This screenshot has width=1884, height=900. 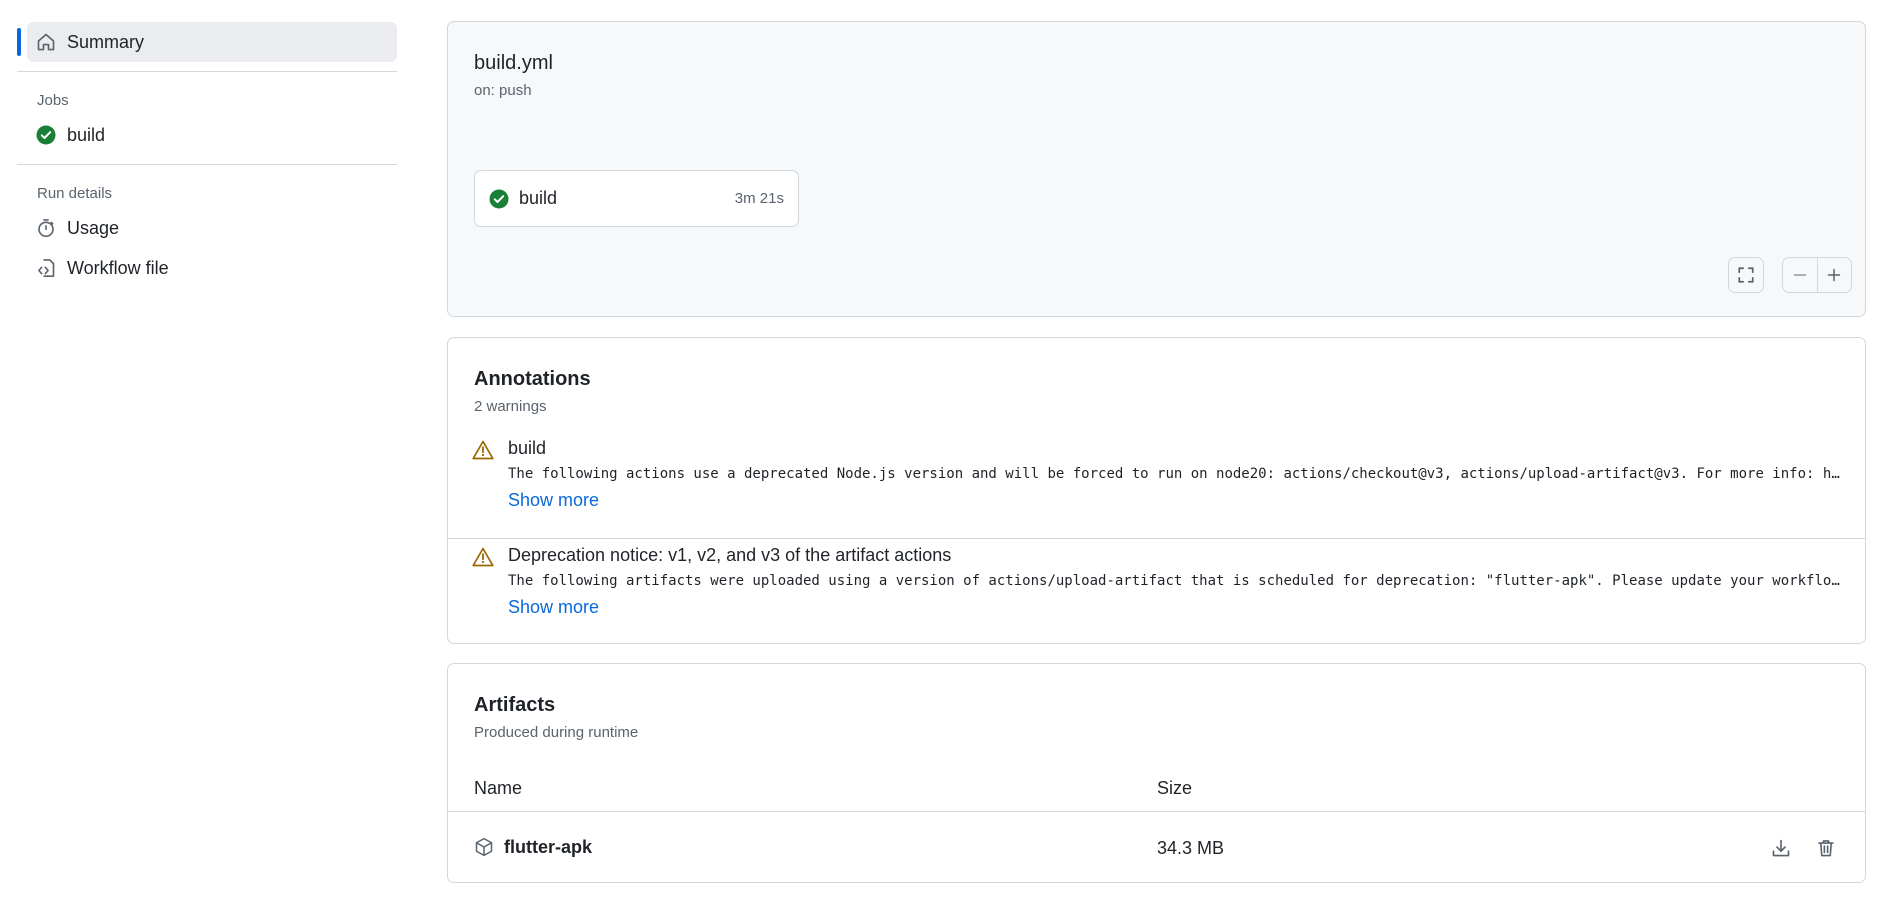 I want to click on jobs-heading: Jobs, so click(x=53, y=100).